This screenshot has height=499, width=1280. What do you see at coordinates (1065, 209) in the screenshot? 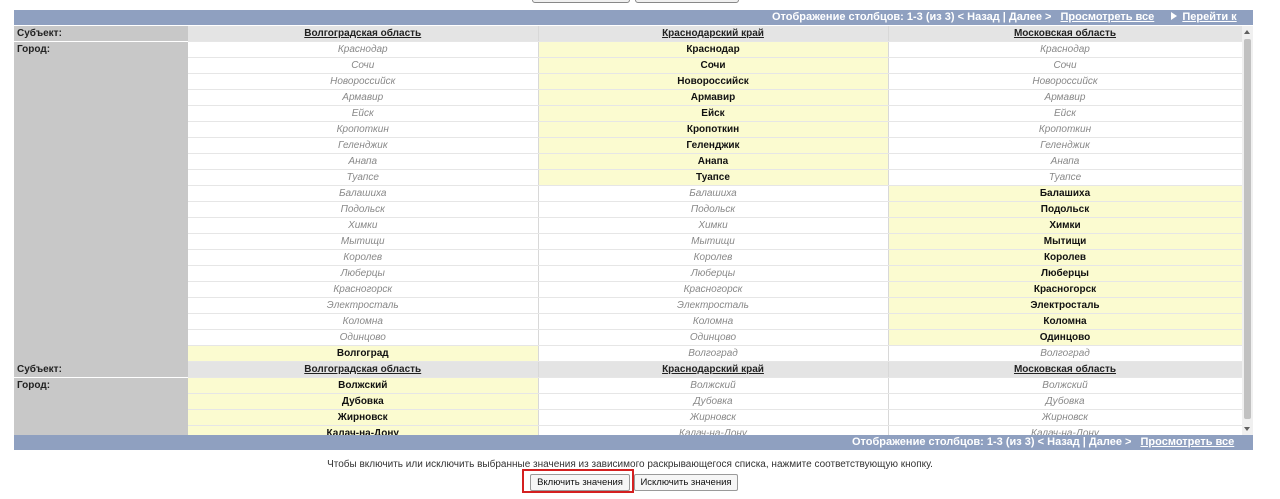
I see `city-cell-selected: Подольск` at bounding box center [1065, 209].